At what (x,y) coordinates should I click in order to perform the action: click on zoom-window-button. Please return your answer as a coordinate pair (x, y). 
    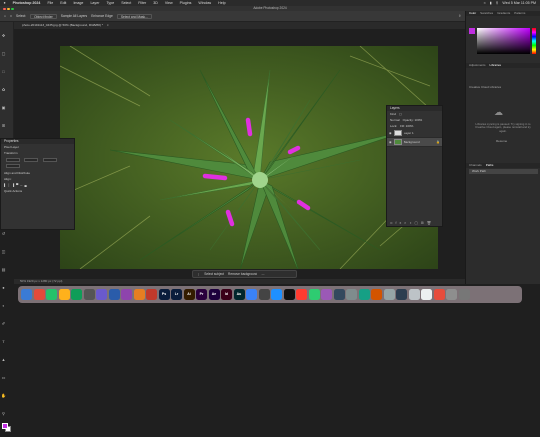
    Looking at the image, I should click on (12, 9).